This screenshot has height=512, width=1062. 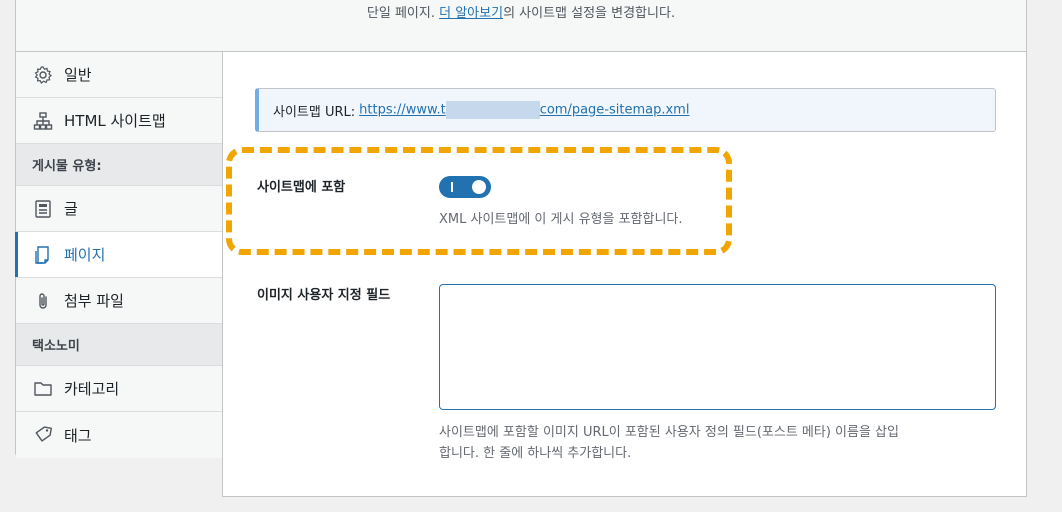 I want to click on sitemap-url-link: https://www.t com/page-sitemap.xml, so click(x=524, y=110).